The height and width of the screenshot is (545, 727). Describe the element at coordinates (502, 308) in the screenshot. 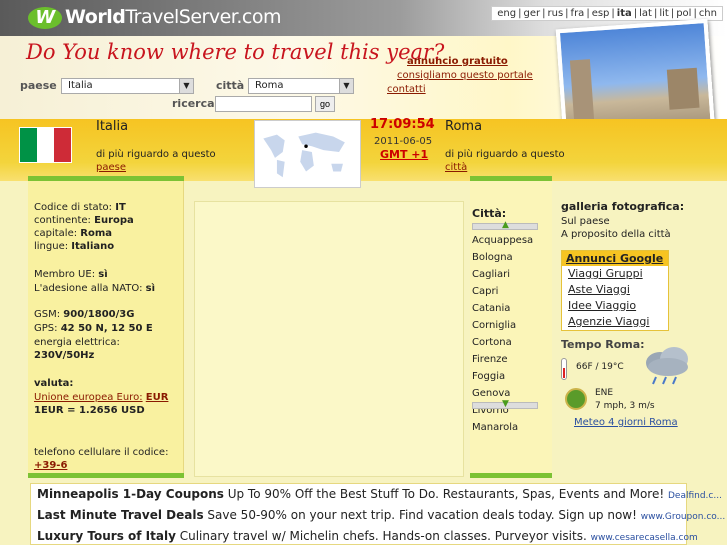

I see `city-list-item: Catania` at that location.